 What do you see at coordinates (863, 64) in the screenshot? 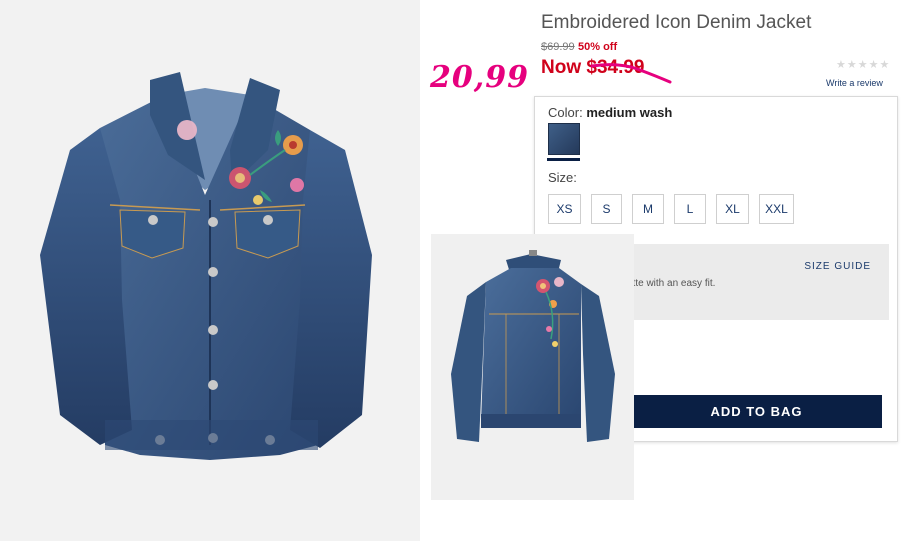
I see `rating-stars: ★★★★★` at bounding box center [863, 64].